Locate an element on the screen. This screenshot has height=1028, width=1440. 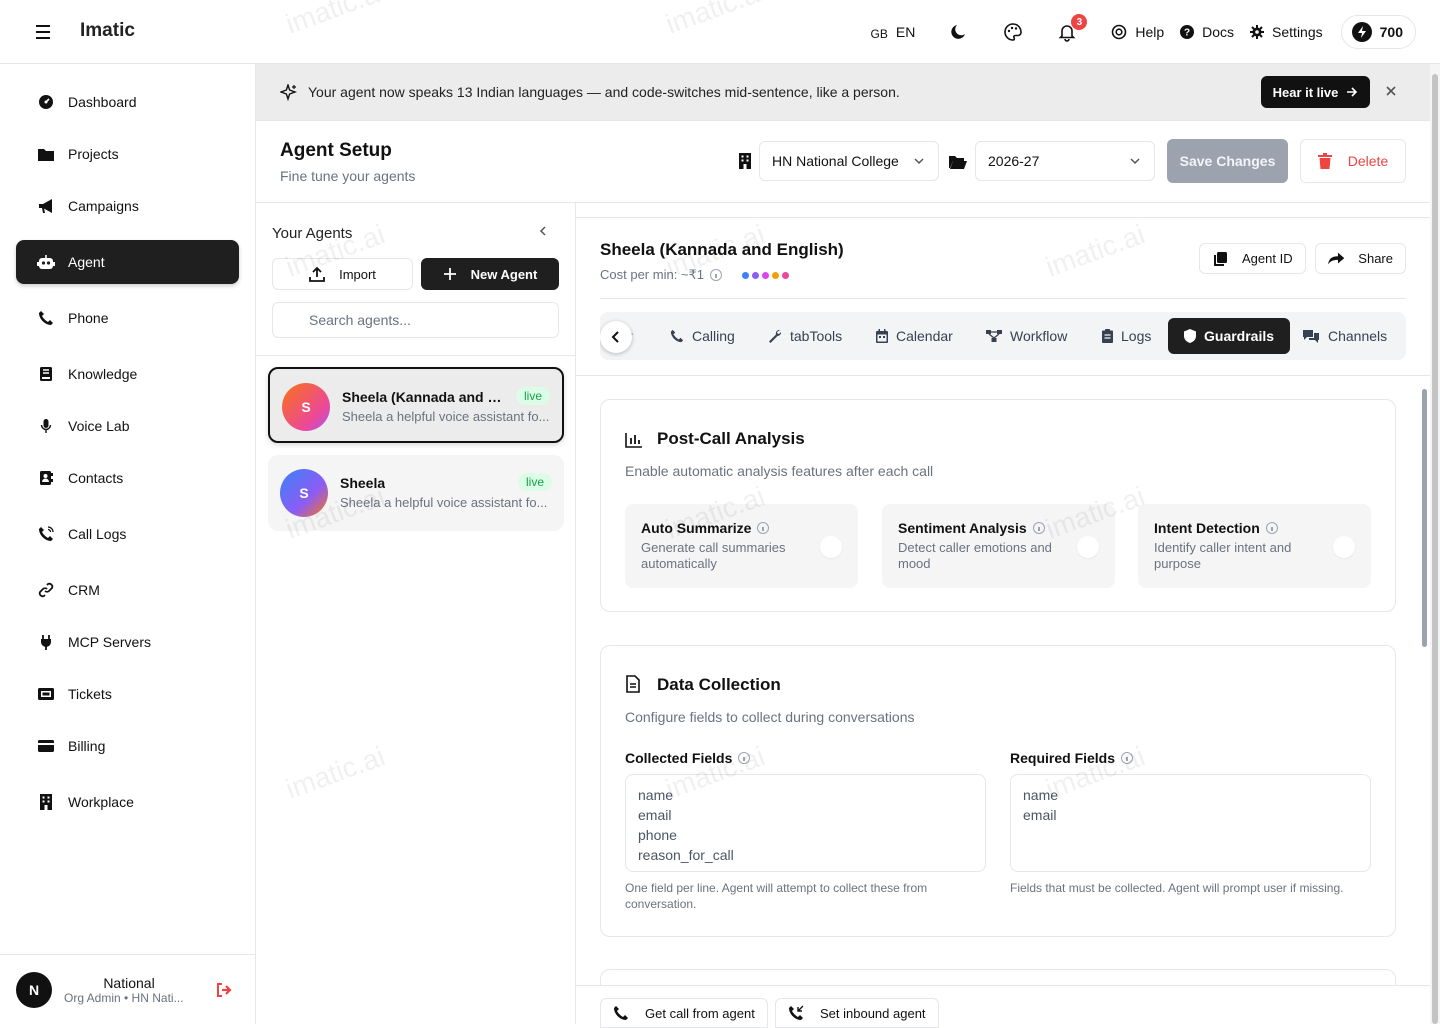
sidebar-item-label: Dashboard is located at coordinates (102, 102).